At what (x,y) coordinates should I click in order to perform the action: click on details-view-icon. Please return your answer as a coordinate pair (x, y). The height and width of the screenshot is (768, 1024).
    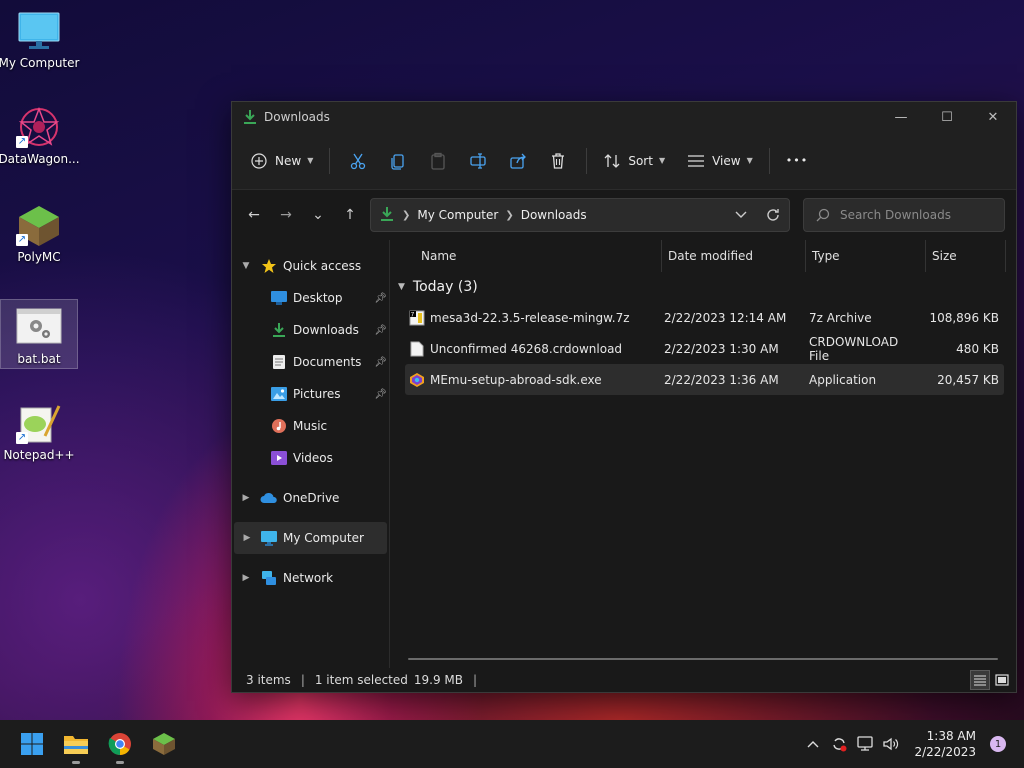
    Looking at the image, I should click on (980, 680).